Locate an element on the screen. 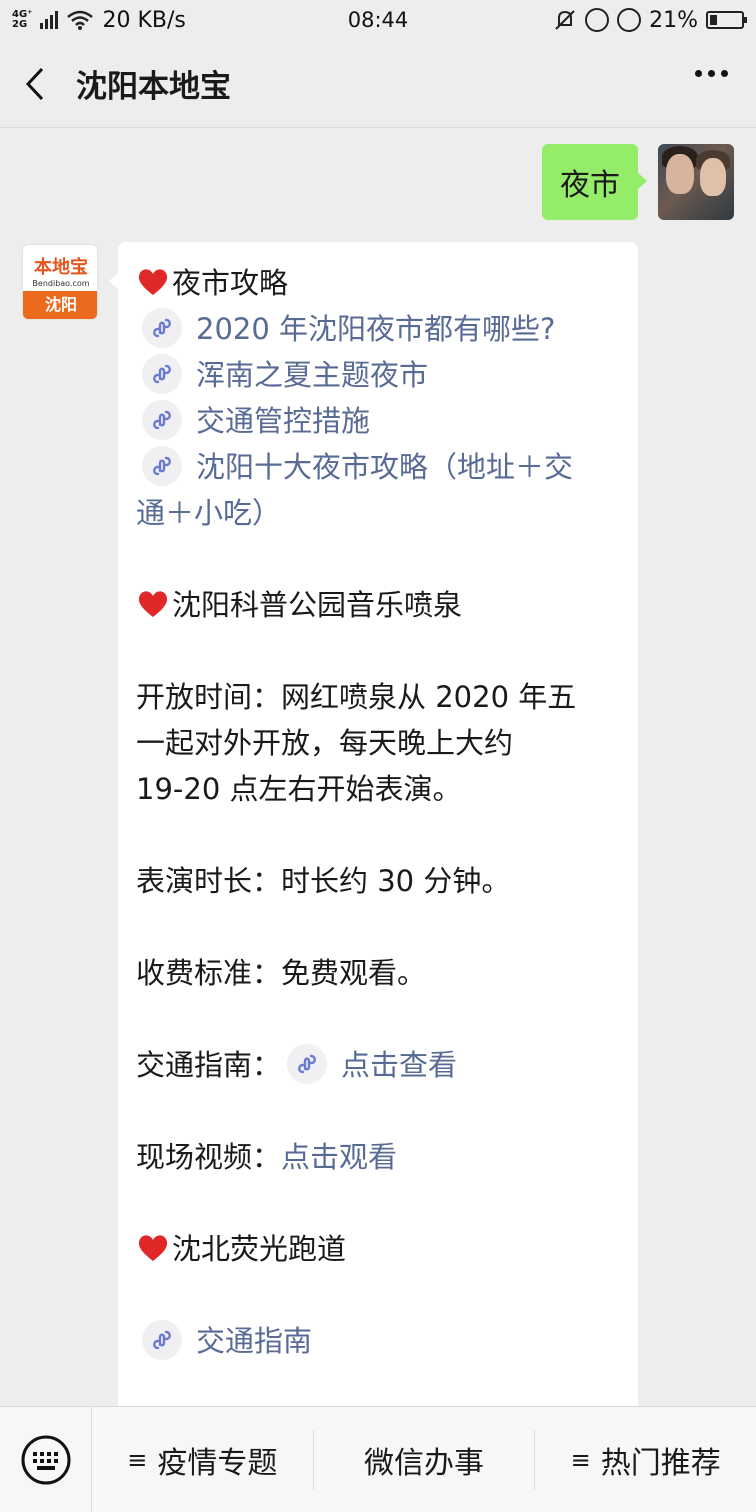 The height and width of the screenshot is (1512, 756). link-top-ten-markets: 沈阳十大夜市攻略（地址＋交 is located at coordinates (384, 467).